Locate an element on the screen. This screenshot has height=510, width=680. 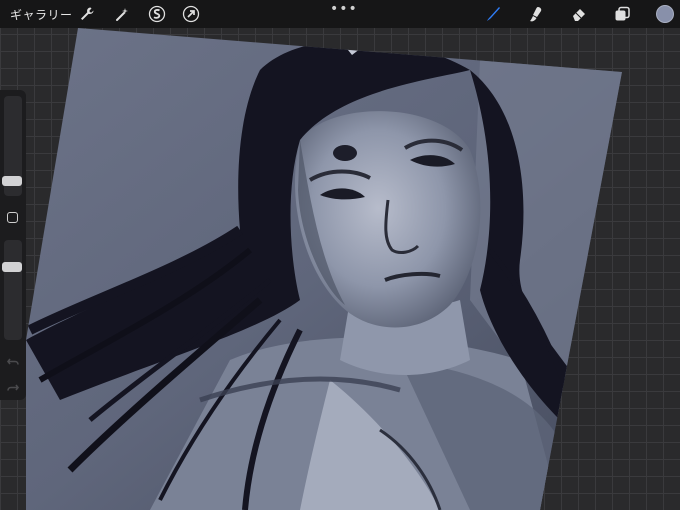
opacity-slider is located at coordinates (12, 290).